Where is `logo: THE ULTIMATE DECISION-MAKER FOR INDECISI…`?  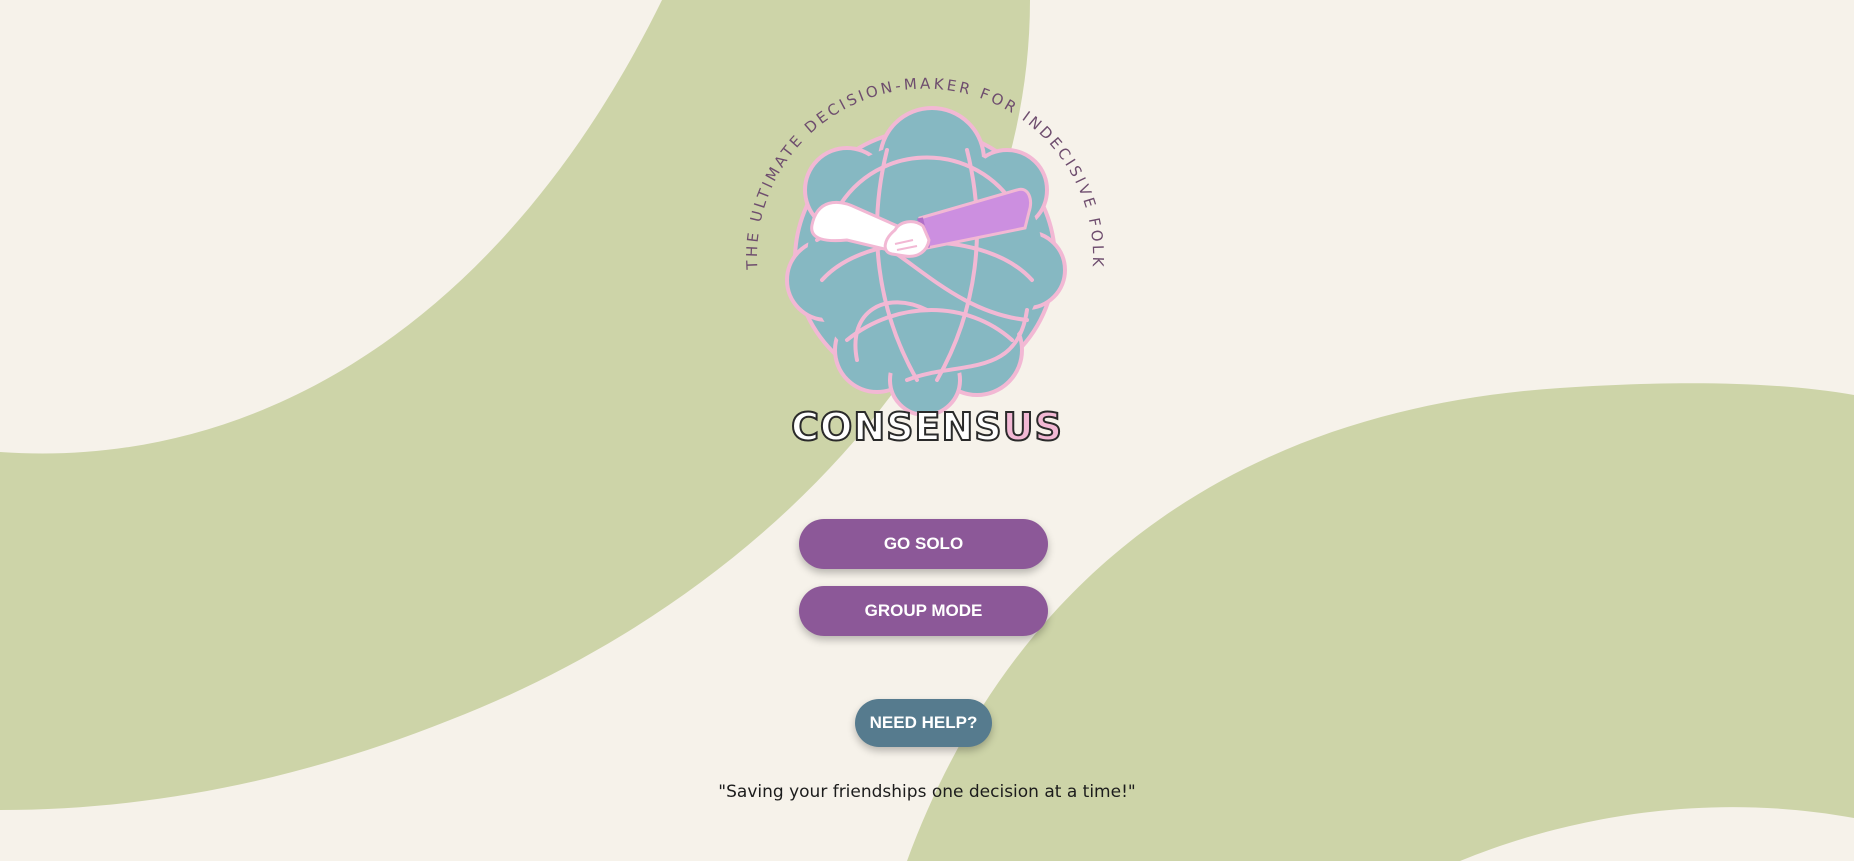 logo: THE ULTIMATE DECISION-MAKER FOR INDECISI… is located at coordinates (927, 267).